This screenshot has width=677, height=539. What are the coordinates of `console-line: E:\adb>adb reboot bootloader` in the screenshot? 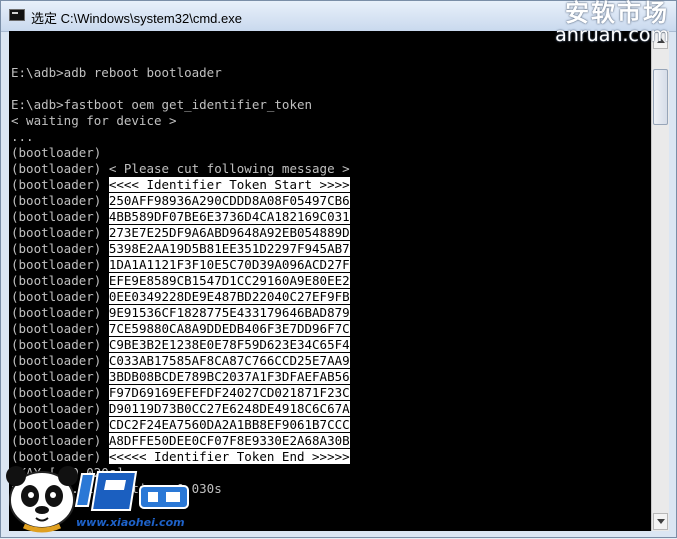 It's located at (180, 73).